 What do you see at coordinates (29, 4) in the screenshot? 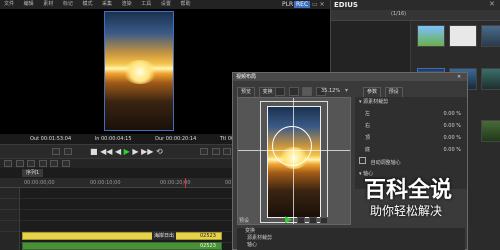
I see `menu-edit: 编辑` at bounding box center [29, 4].